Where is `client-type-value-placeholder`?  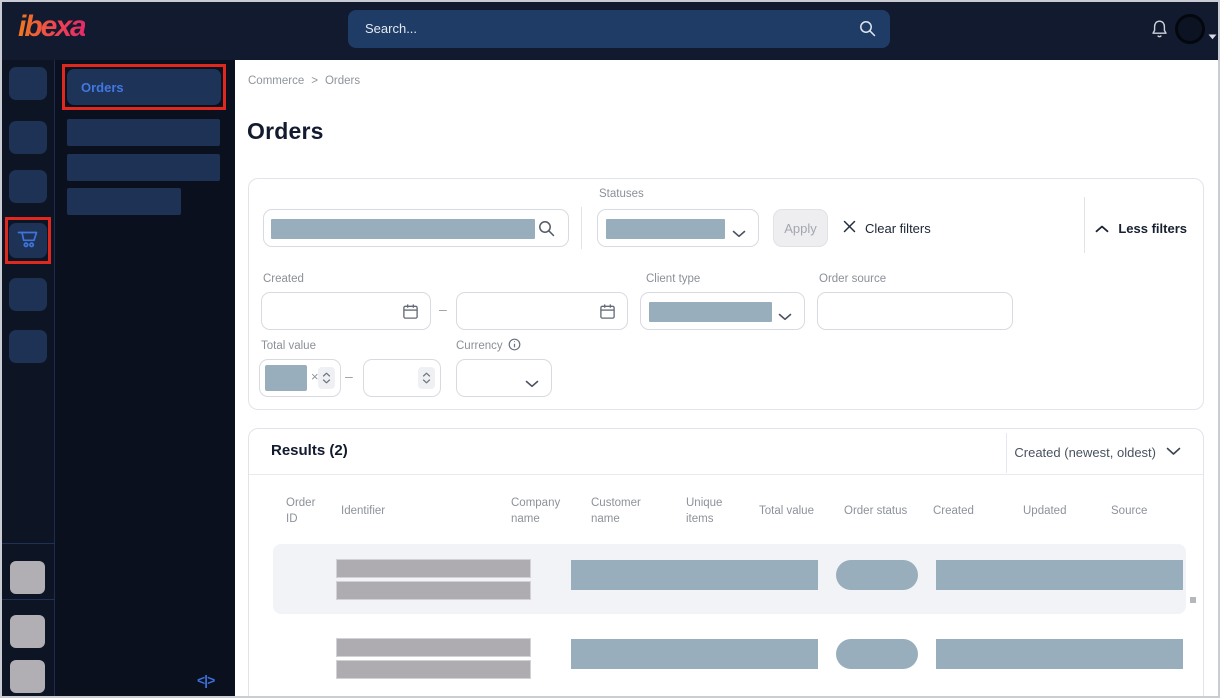 client-type-value-placeholder is located at coordinates (710, 312).